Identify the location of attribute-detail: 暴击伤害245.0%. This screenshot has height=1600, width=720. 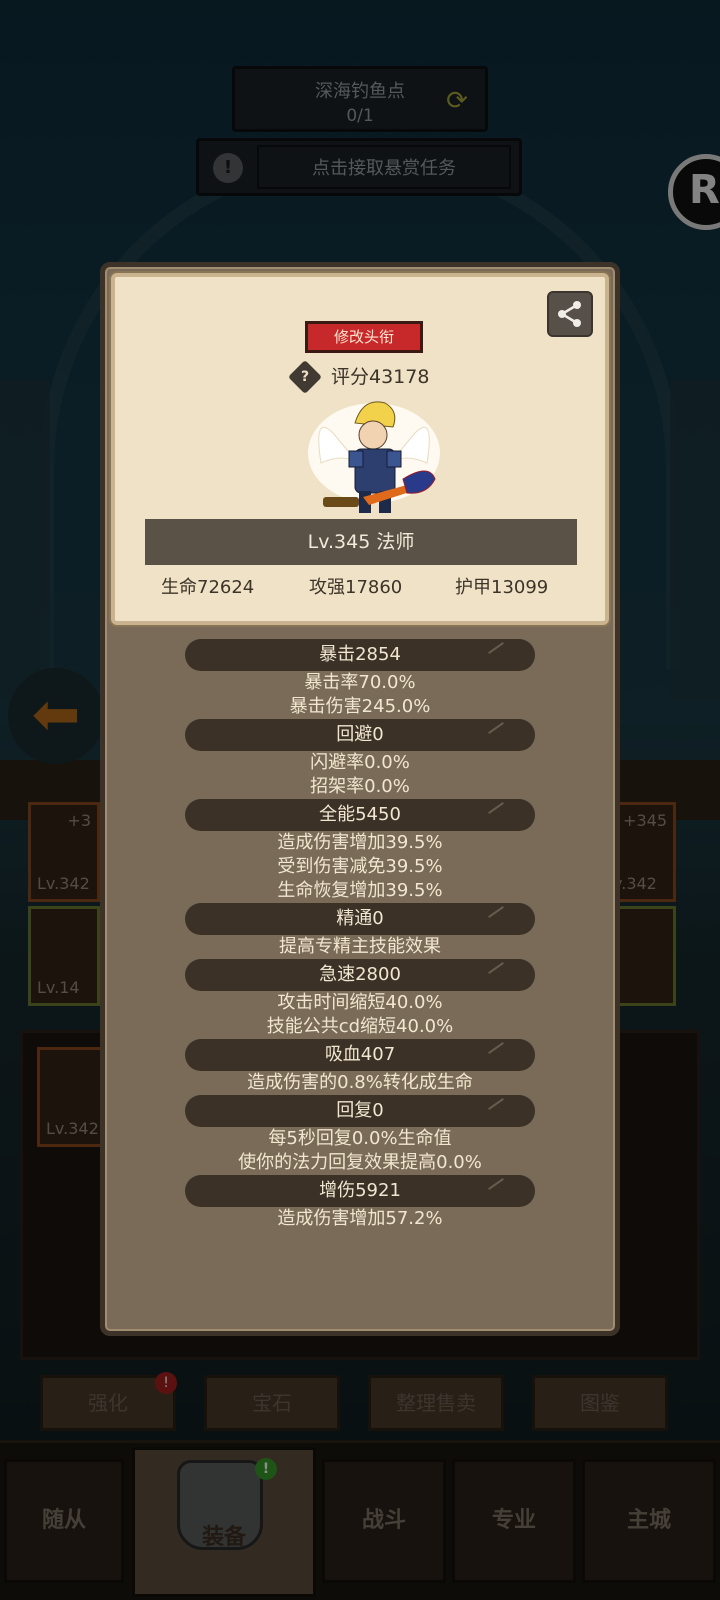
(360, 706).